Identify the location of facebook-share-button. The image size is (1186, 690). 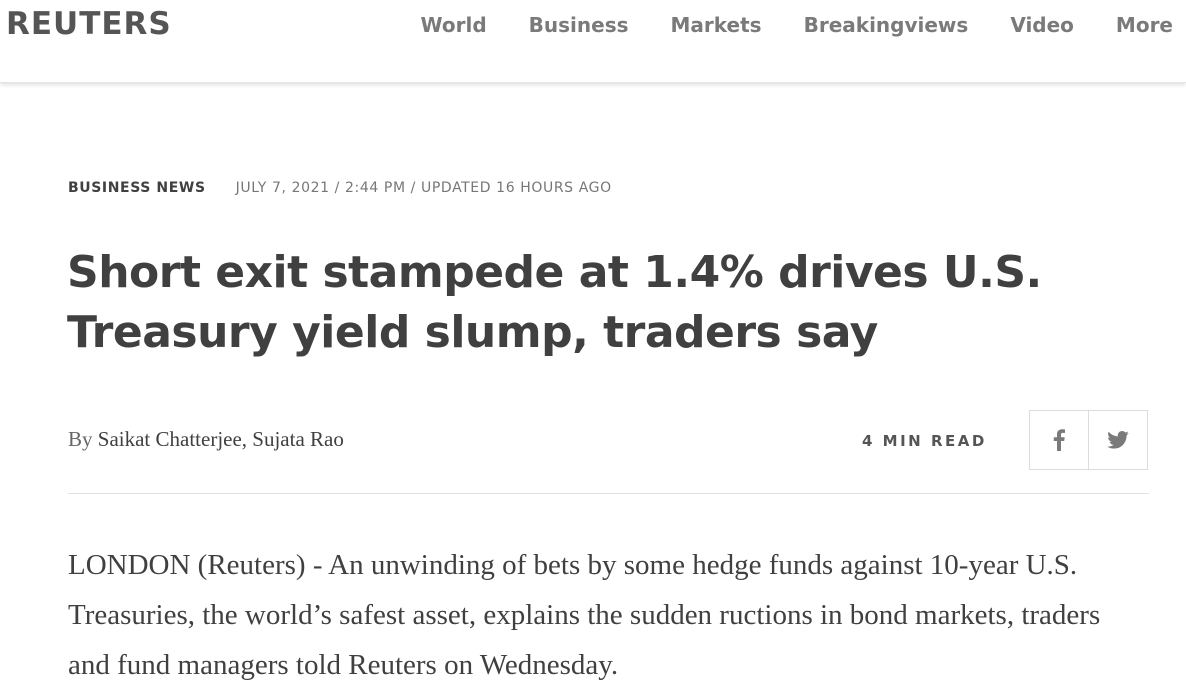
(1059, 440).